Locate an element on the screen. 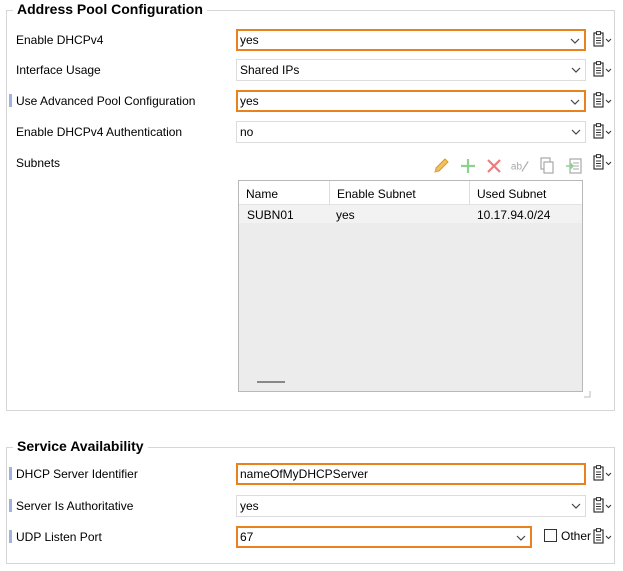 The image size is (623, 571). use-advanced-pool-row: Use Advanced Pool Configuration yes is located at coordinates (310, 101).